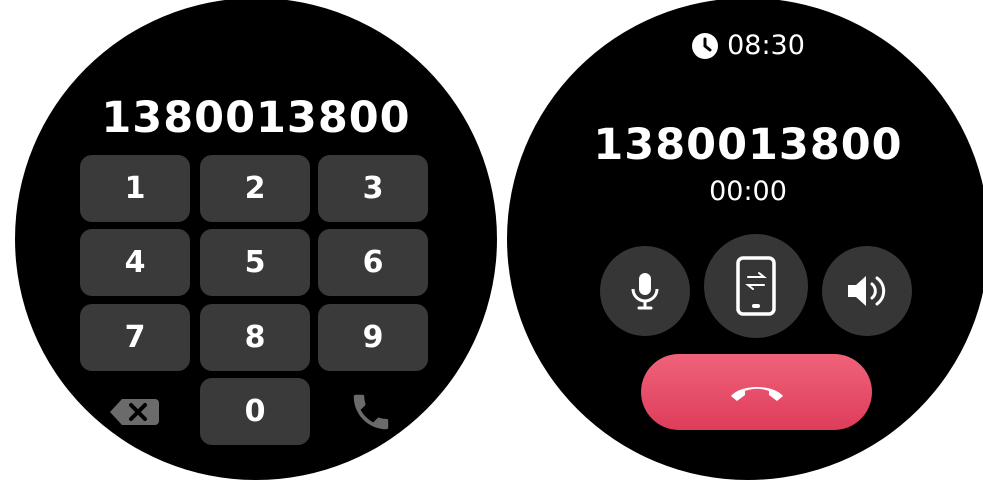 The height and width of the screenshot is (480, 983). What do you see at coordinates (255, 262) in the screenshot?
I see `key-5: 5` at bounding box center [255, 262].